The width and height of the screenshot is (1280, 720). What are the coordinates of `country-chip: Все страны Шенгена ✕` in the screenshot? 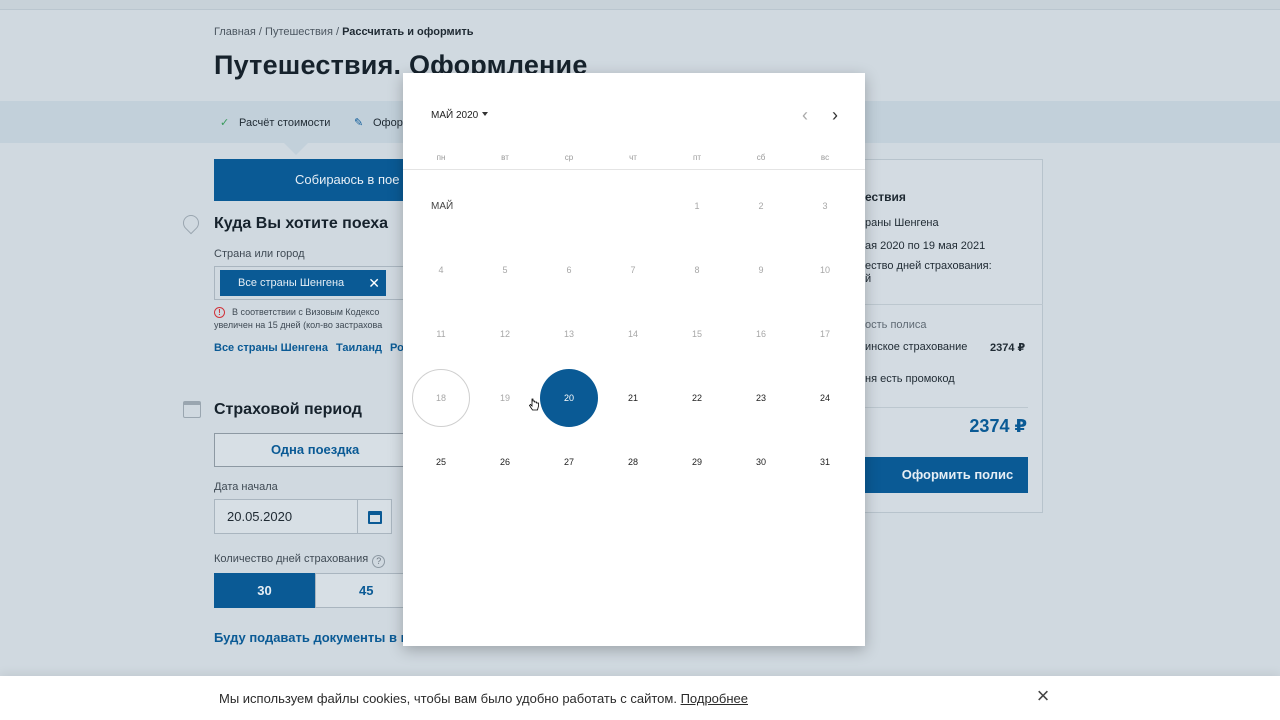 It's located at (303, 283).